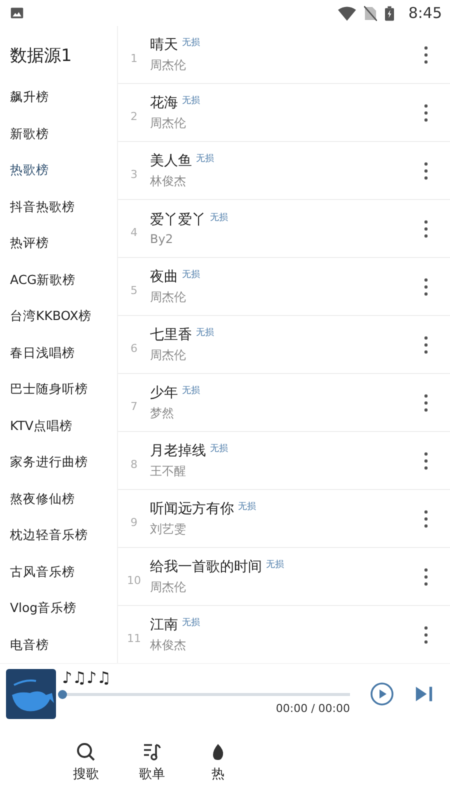  I want to click on nav-tab: 歌单, so click(152, 762).